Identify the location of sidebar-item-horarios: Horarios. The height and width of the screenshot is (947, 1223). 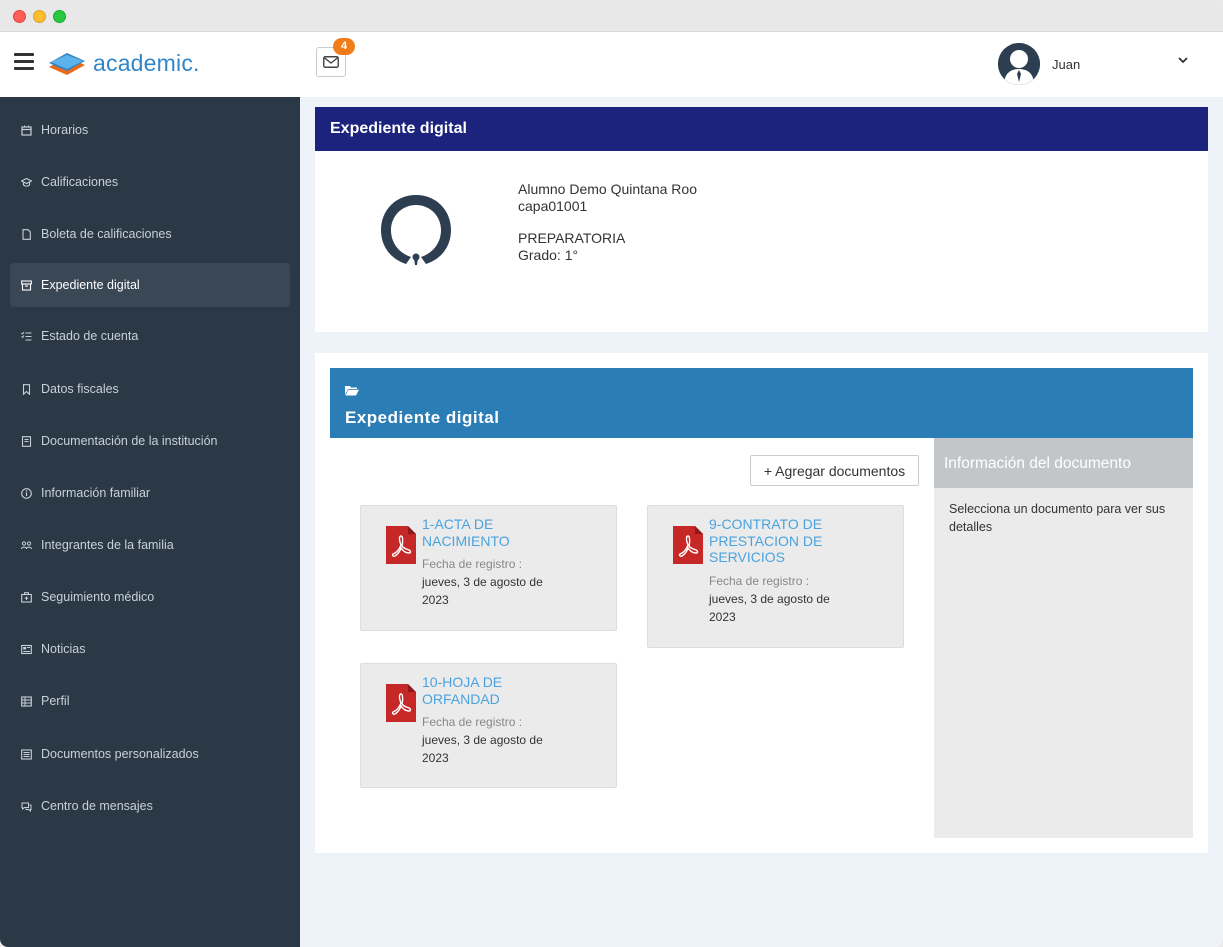
(150, 130).